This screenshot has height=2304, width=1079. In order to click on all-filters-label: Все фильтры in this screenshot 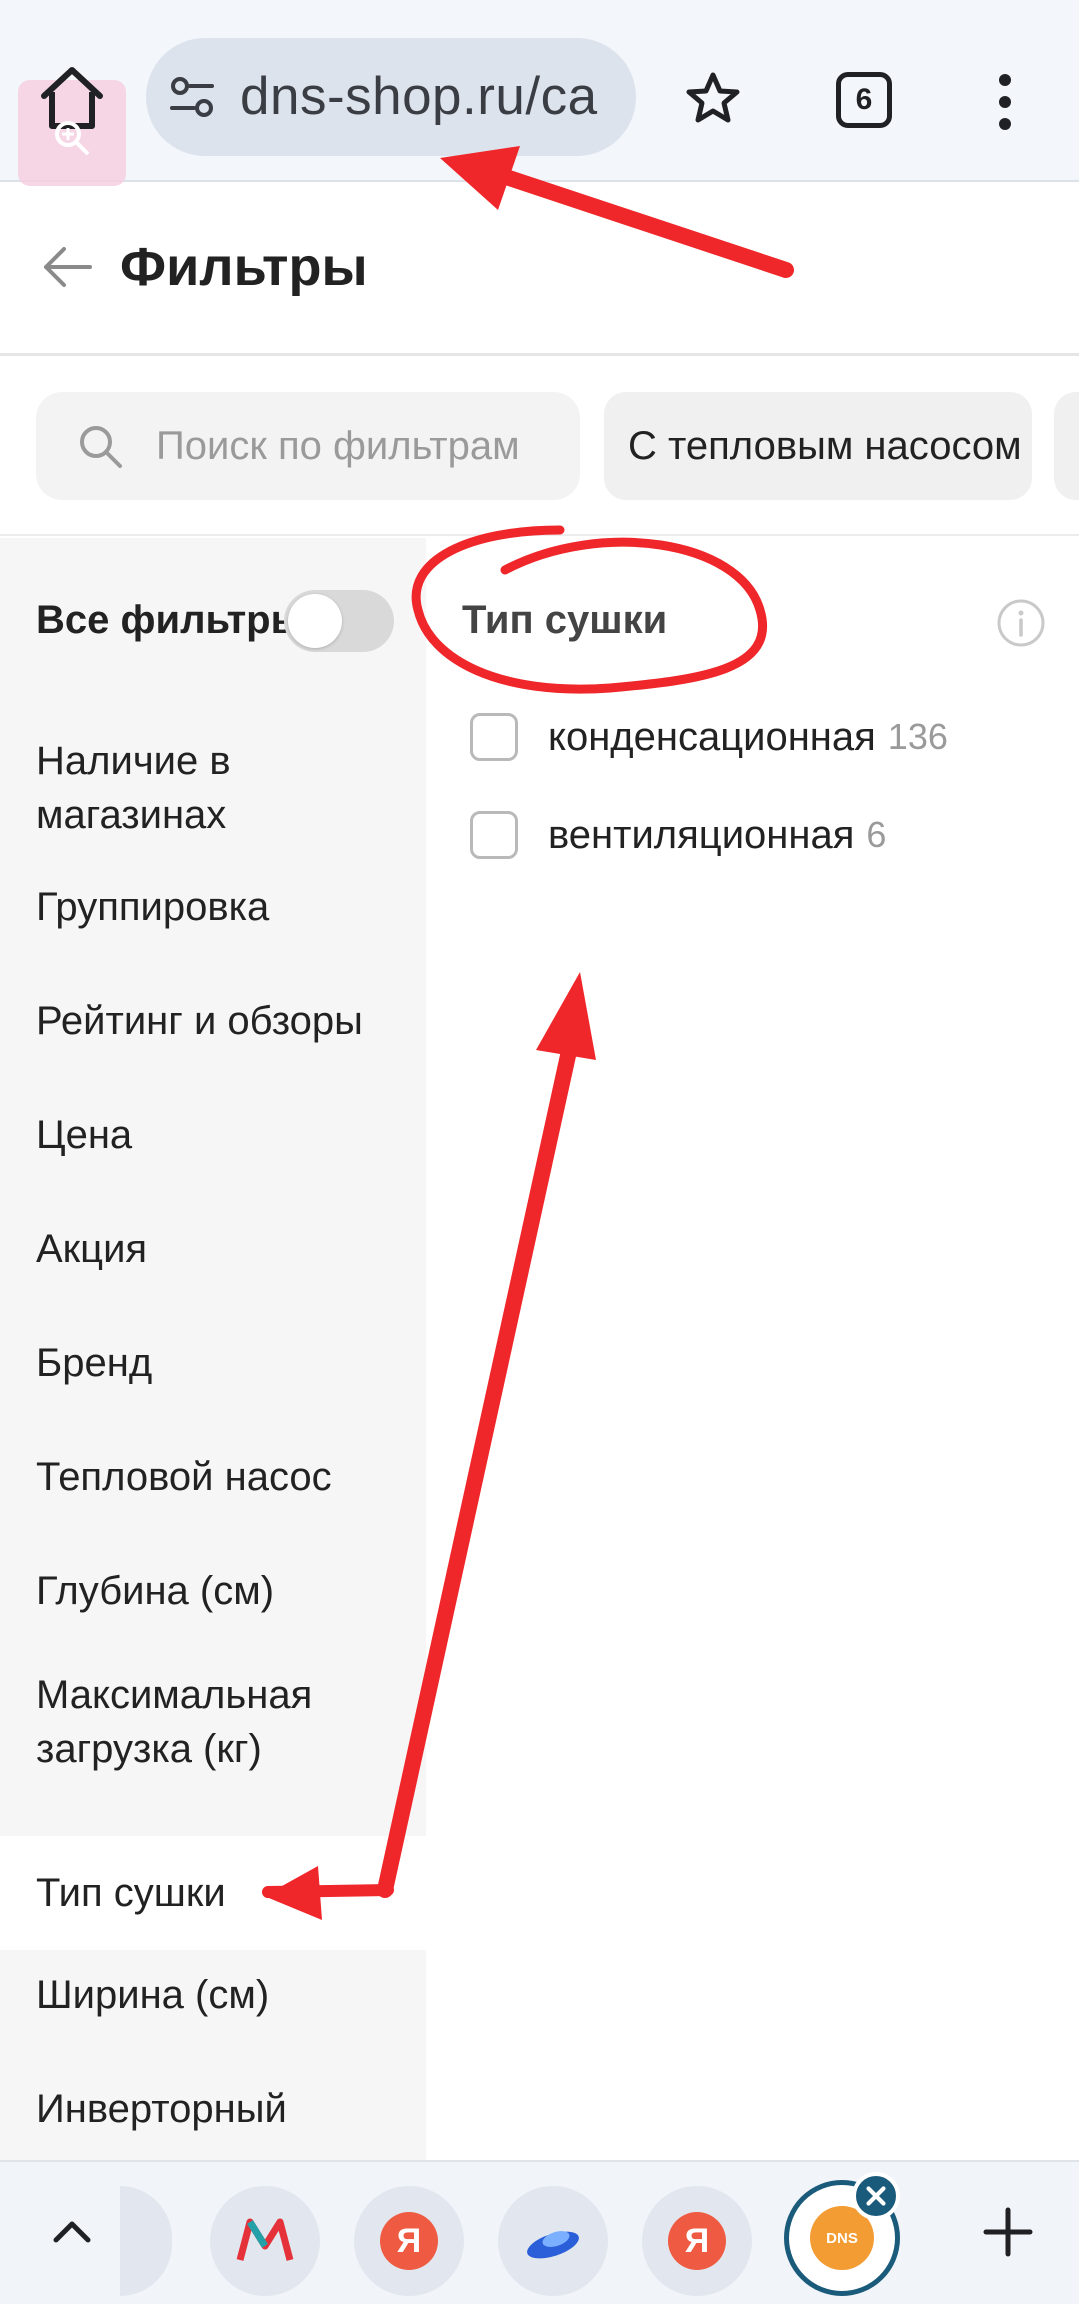, I will do `click(170, 620)`.